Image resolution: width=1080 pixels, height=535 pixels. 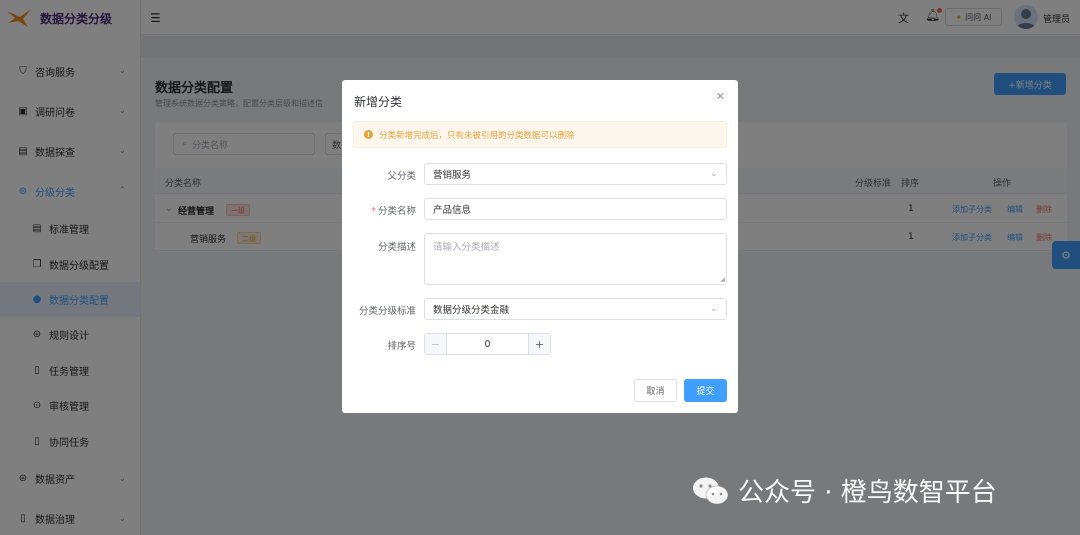 What do you see at coordinates (378, 102) in the screenshot?
I see `dialog-title: 新增分类` at bounding box center [378, 102].